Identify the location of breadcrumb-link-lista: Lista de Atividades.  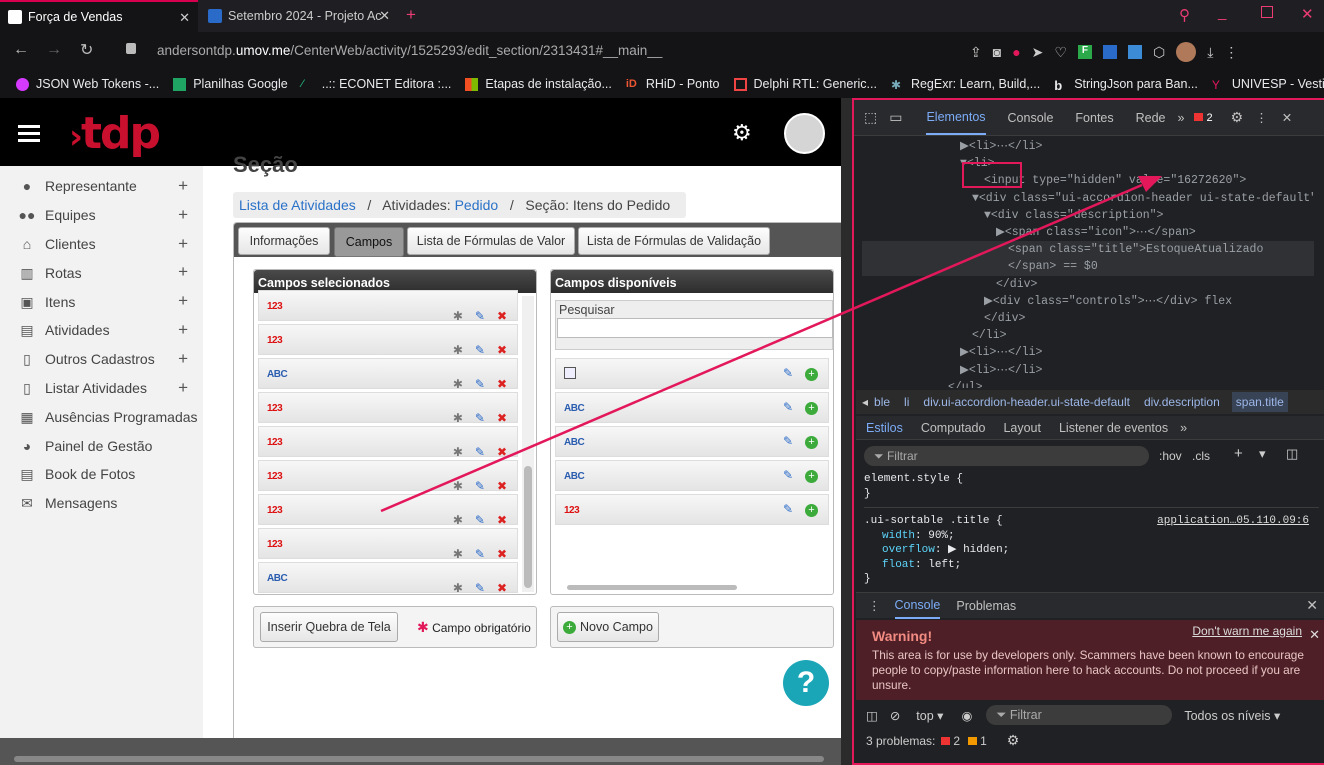
(297, 205).